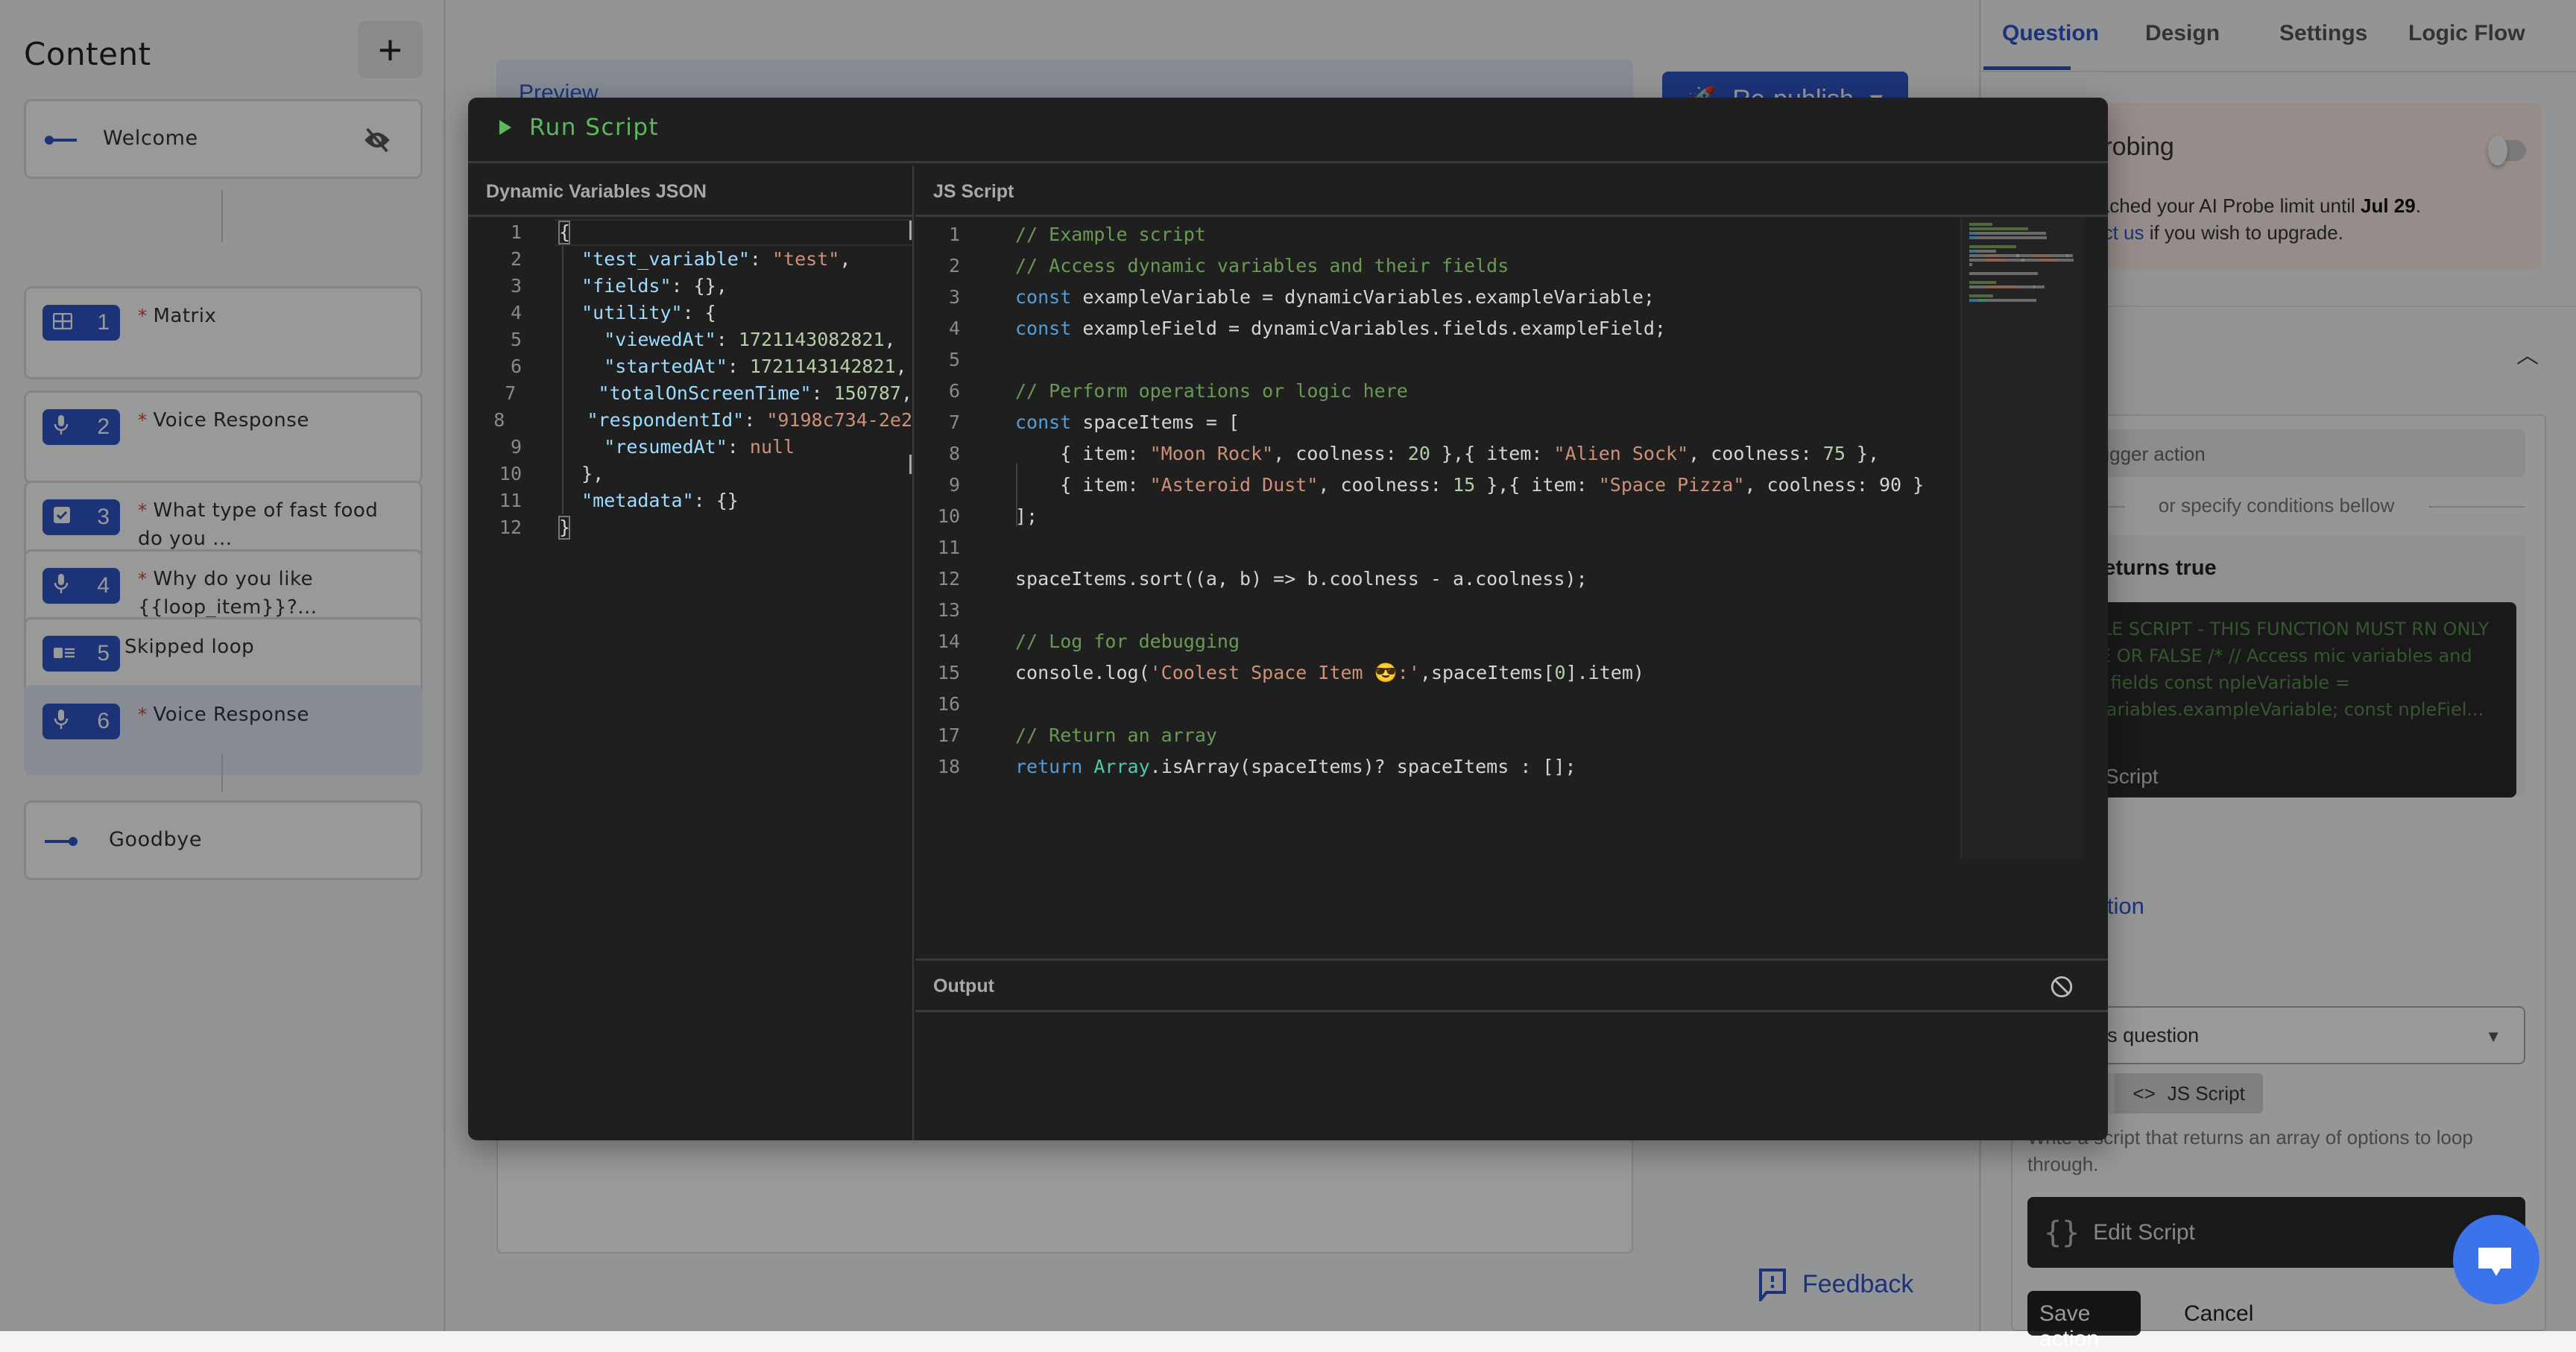  Describe the element at coordinates (690, 286) in the screenshot. I see `code-line: 3 "fields": {},` at that location.